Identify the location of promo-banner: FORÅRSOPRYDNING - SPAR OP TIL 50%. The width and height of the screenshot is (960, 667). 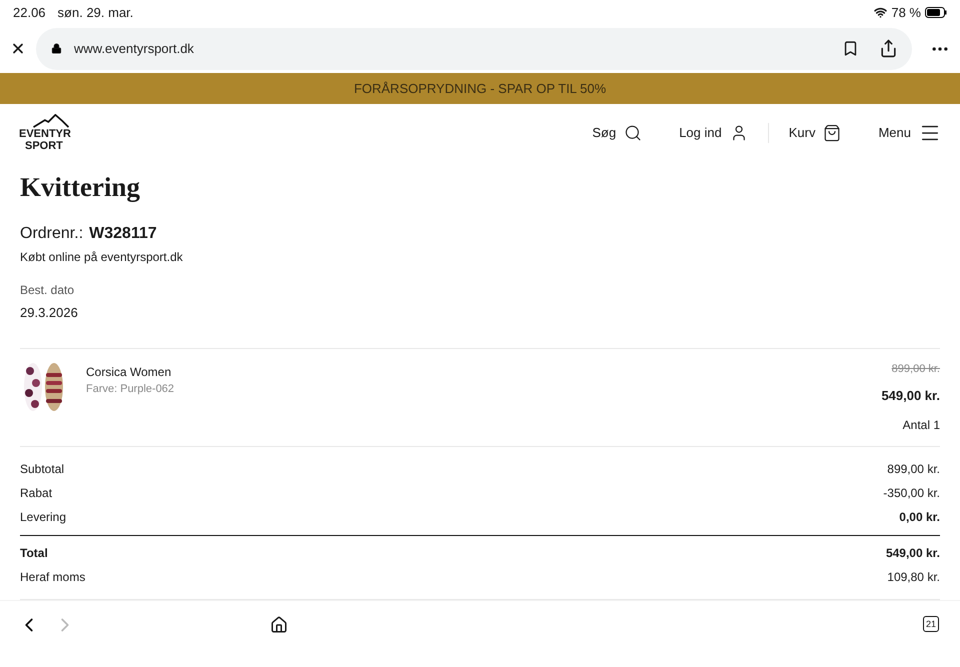
(480, 88).